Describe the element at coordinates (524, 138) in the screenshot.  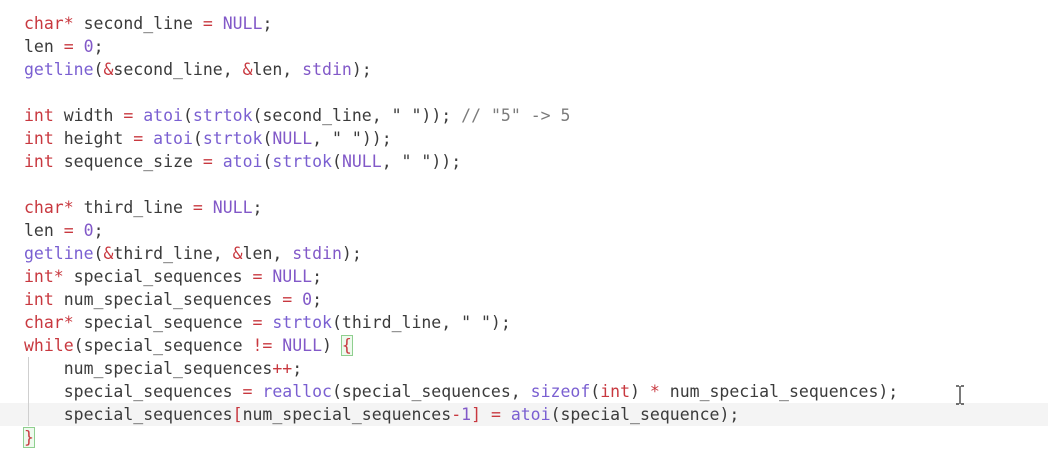
I see `code-line: int height = atoi(strtok(NULL, " "));` at that location.